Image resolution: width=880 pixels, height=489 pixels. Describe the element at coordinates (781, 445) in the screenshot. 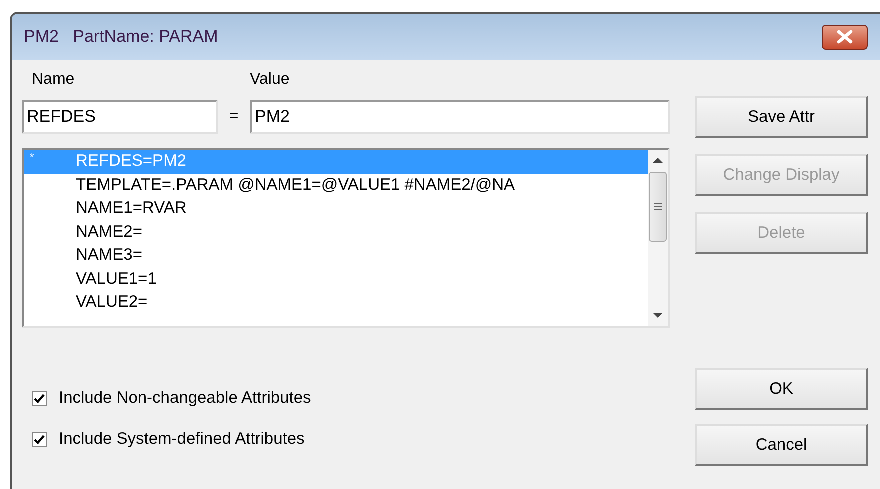

I see `dialog-button: Cancel` at that location.